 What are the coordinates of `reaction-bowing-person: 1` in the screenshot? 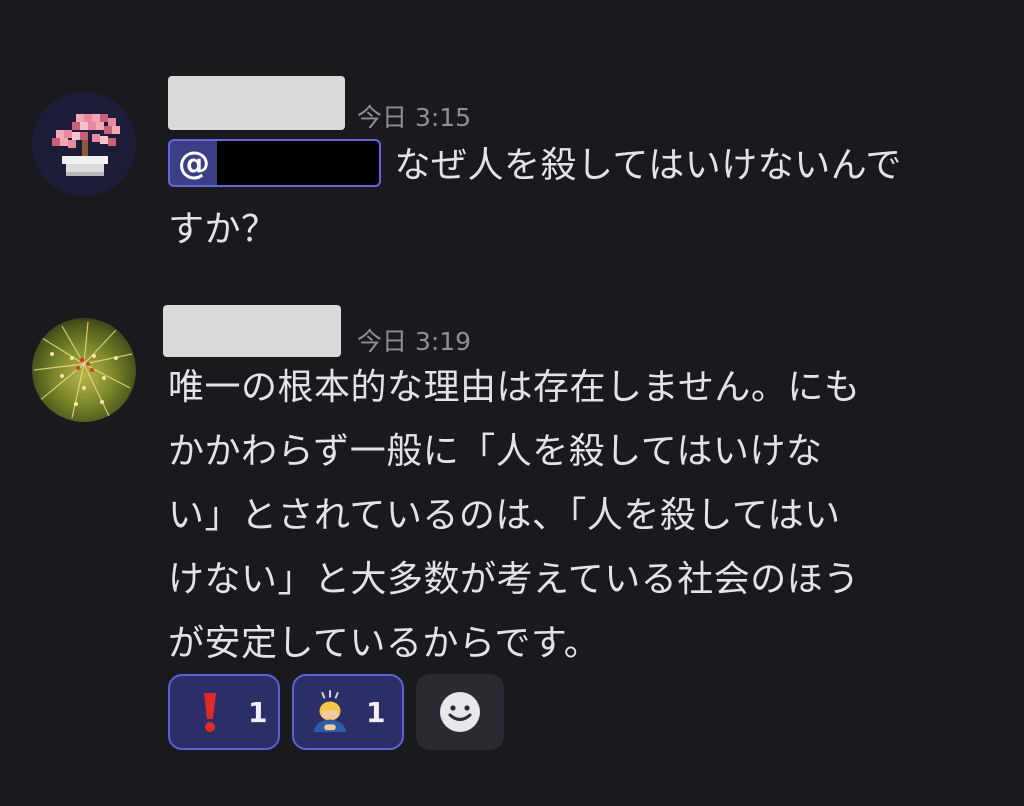 It's located at (348, 712).